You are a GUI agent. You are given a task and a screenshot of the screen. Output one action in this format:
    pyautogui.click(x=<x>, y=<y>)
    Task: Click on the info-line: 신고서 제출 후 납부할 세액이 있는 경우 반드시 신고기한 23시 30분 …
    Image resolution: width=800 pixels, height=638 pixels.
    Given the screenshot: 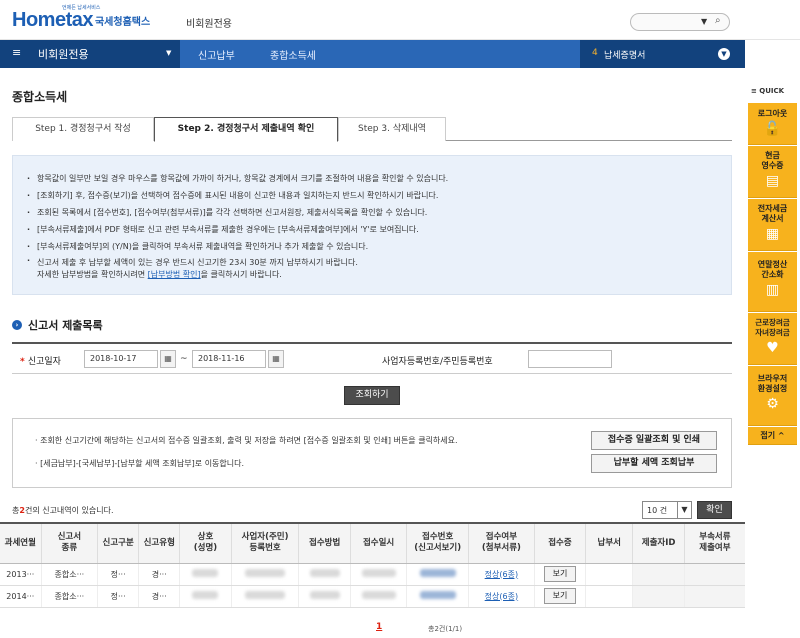 What is the action you would take?
    pyautogui.click(x=379, y=268)
    